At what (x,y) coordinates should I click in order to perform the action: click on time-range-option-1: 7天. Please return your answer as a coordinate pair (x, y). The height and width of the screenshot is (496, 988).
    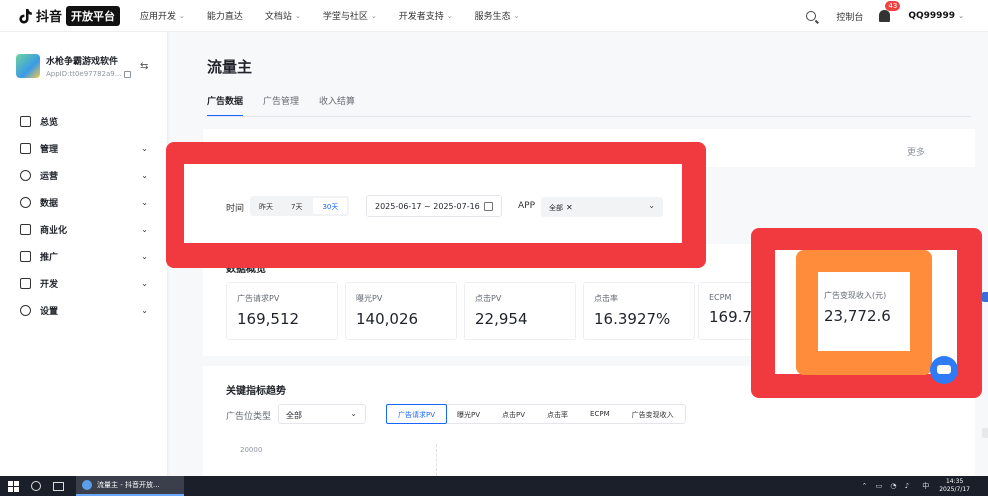
    Looking at the image, I should click on (296, 206).